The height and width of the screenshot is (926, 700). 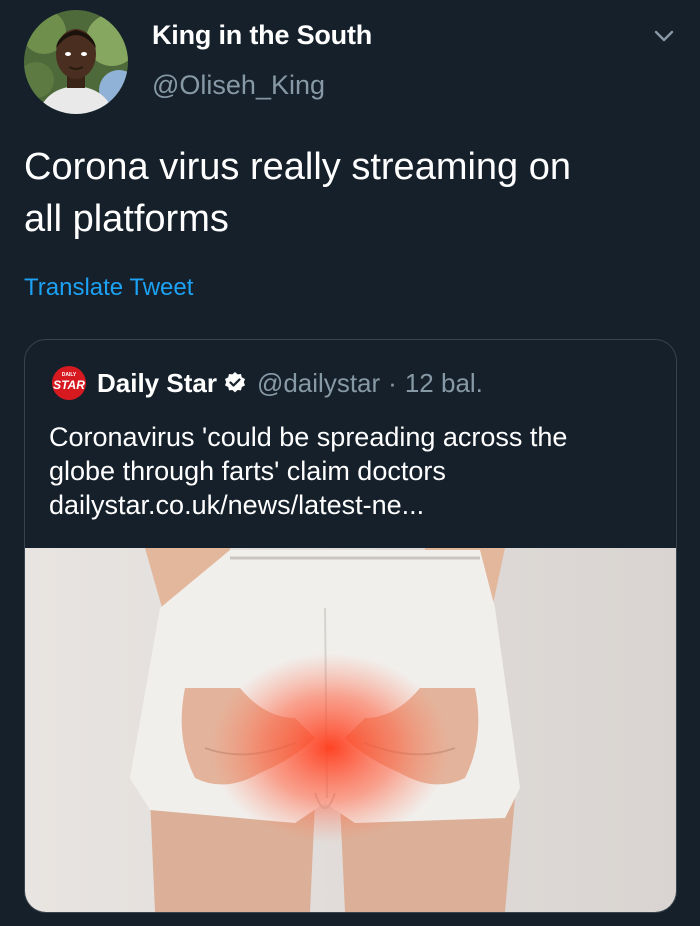 I want to click on verified-badge-icon, so click(x=234, y=382).